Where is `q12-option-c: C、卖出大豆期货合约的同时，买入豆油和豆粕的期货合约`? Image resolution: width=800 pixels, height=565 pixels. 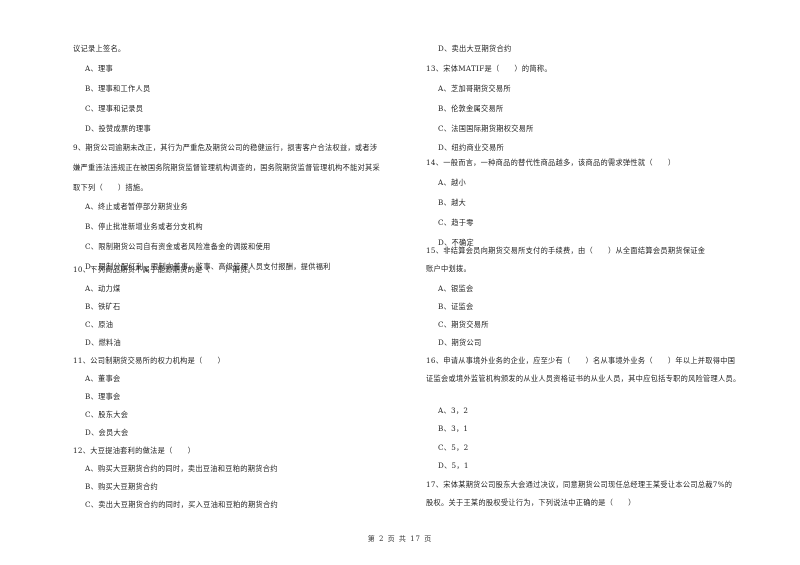 q12-option-c: C、卖出大豆期货合约的同时，买入豆油和豆粕的期货合约 is located at coordinates (181, 504).